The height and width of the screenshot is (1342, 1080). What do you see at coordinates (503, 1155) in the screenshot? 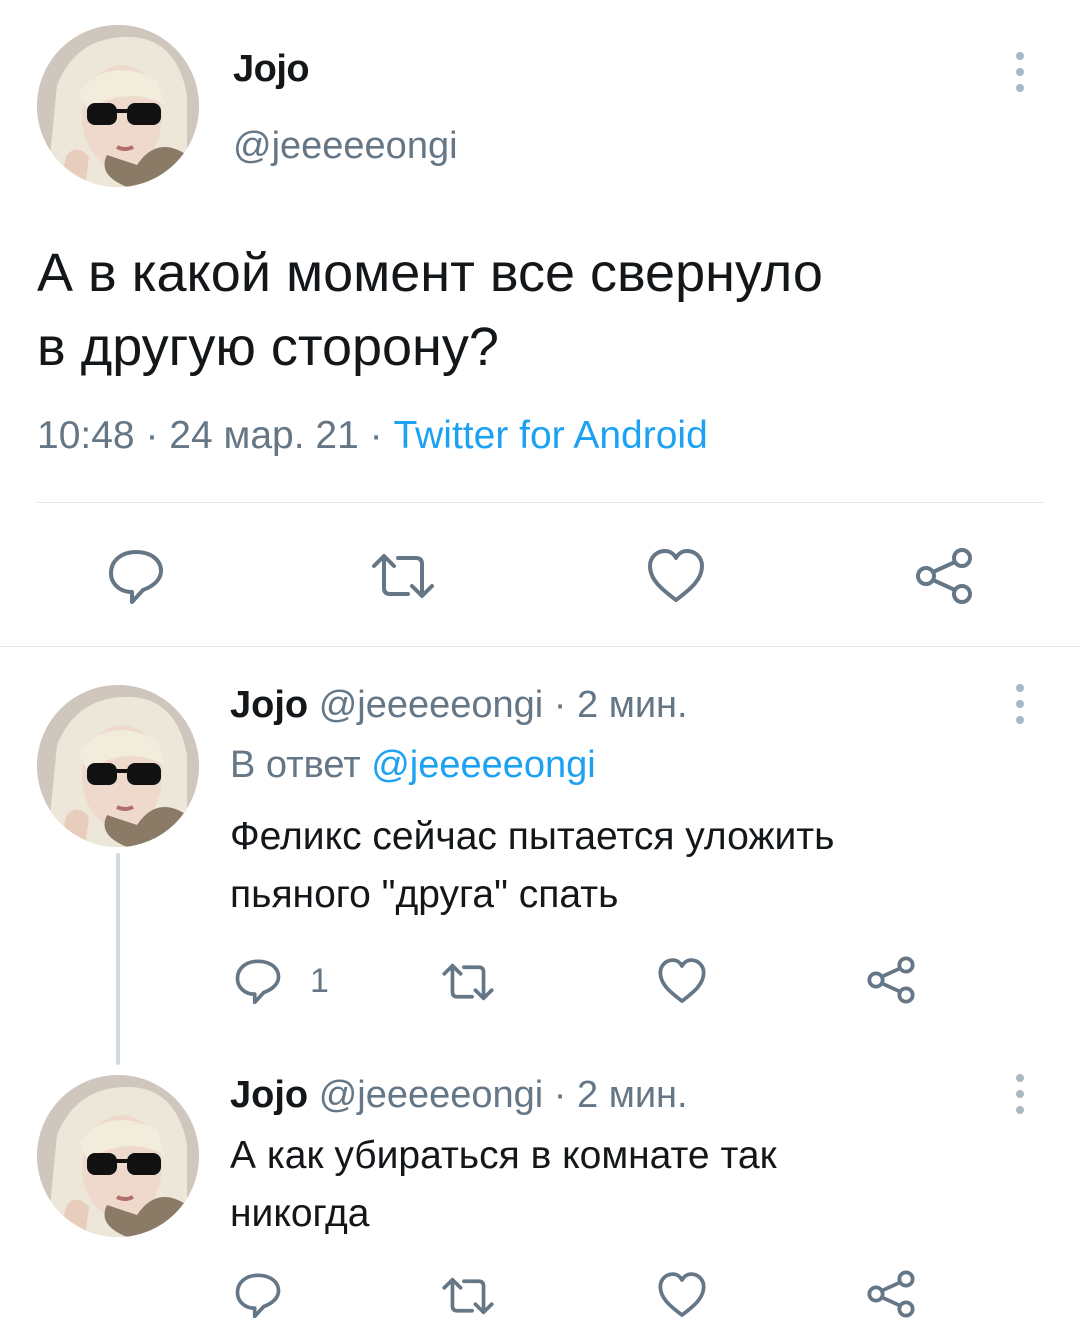
I see `reply-text-line1: А как убираться в комнате так` at bounding box center [503, 1155].